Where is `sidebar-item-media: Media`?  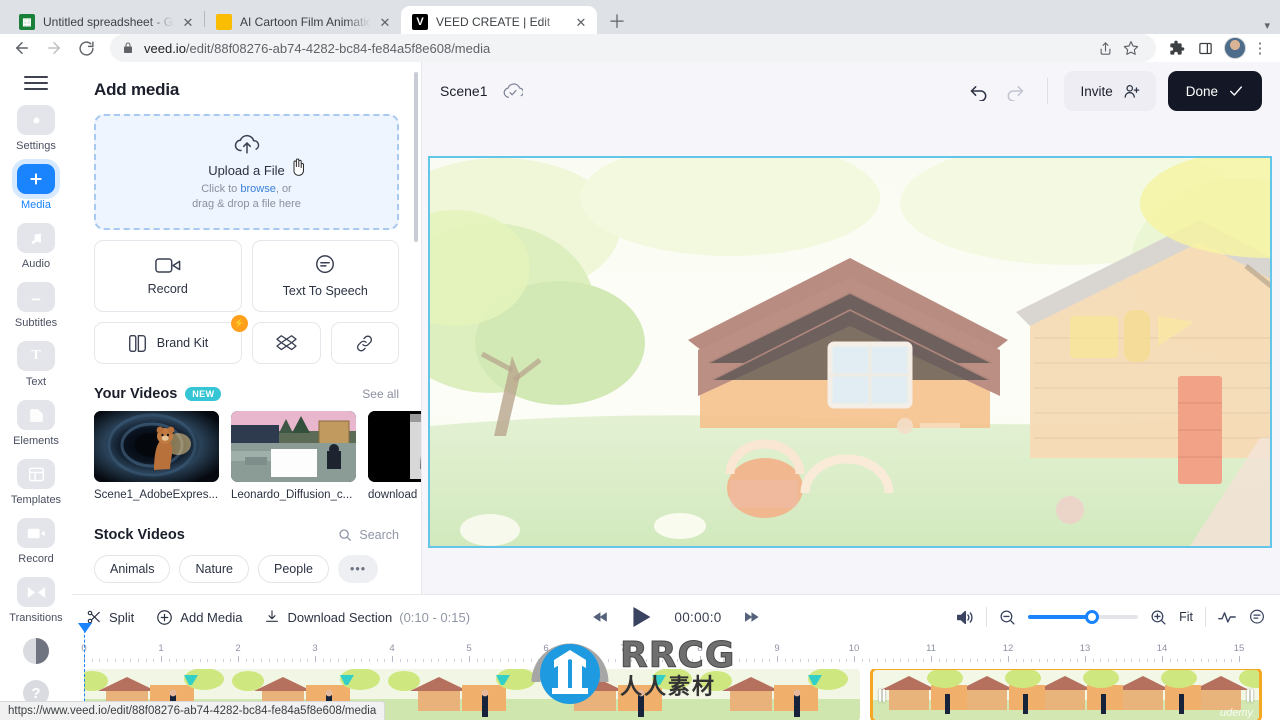
sidebar-item-media: Media is located at coordinates (36, 187).